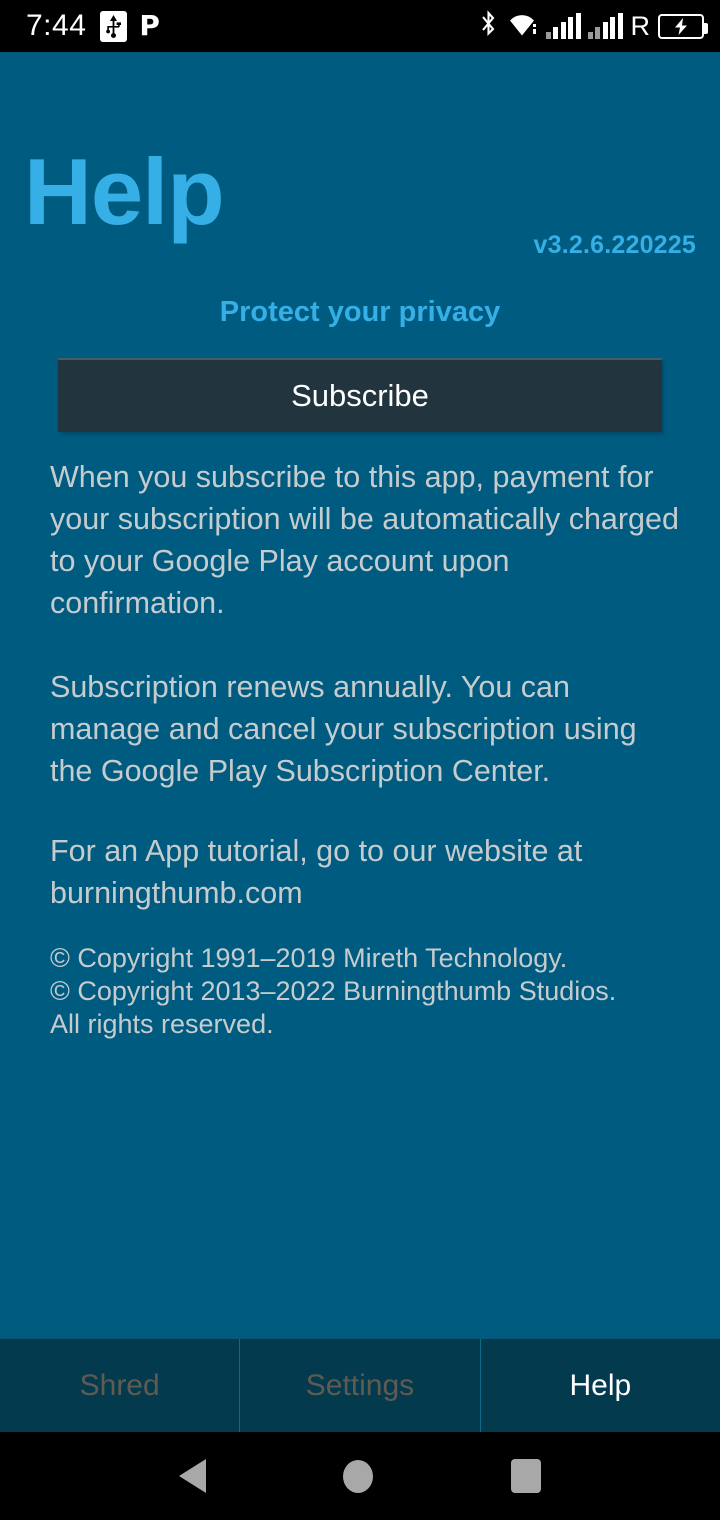 The width and height of the screenshot is (720, 1520). What do you see at coordinates (605, 26) in the screenshot?
I see `signal-2-icon` at bounding box center [605, 26].